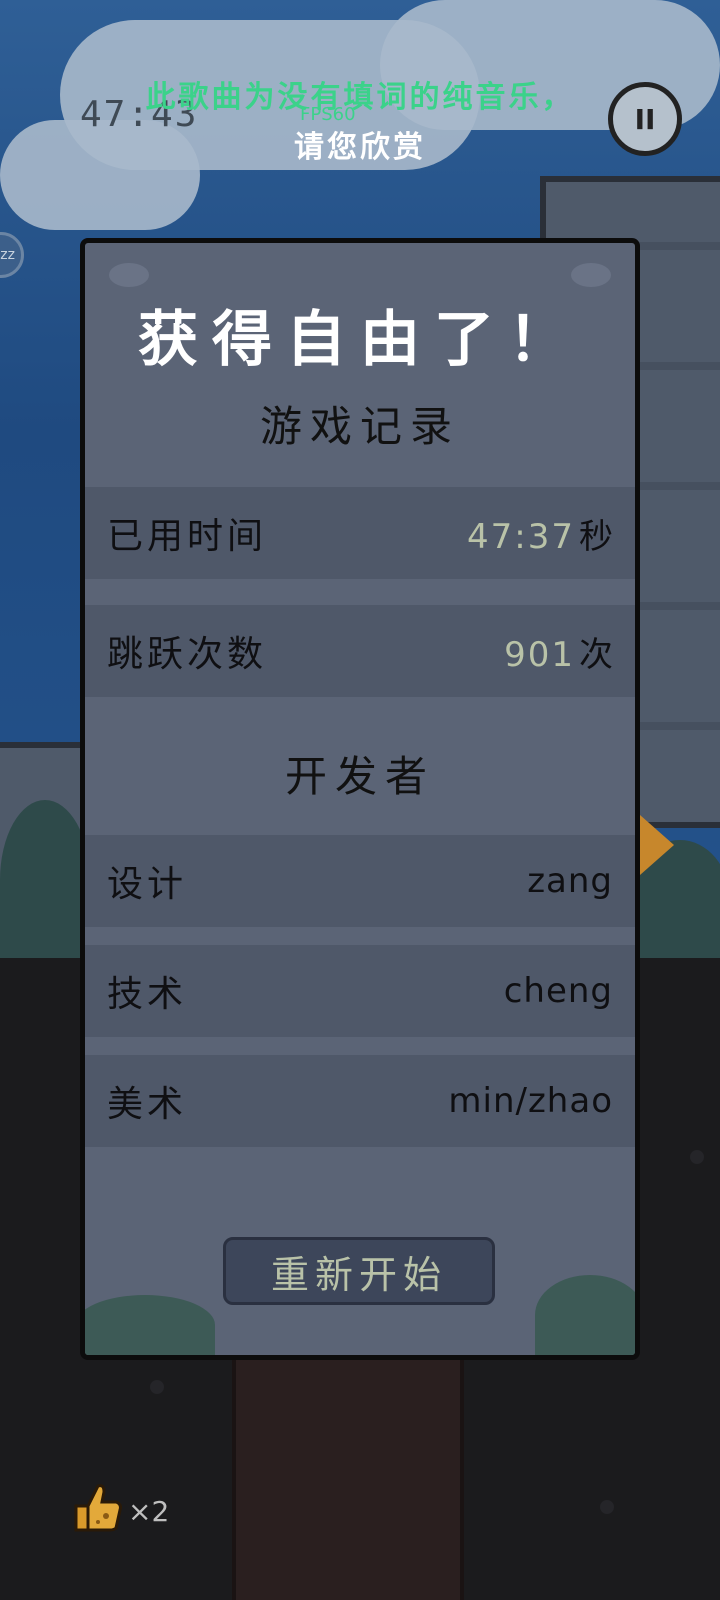 The image size is (720, 1600). What do you see at coordinates (348, 1478) in the screenshot?
I see `tree-trunk` at bounding box center [348, 1478].